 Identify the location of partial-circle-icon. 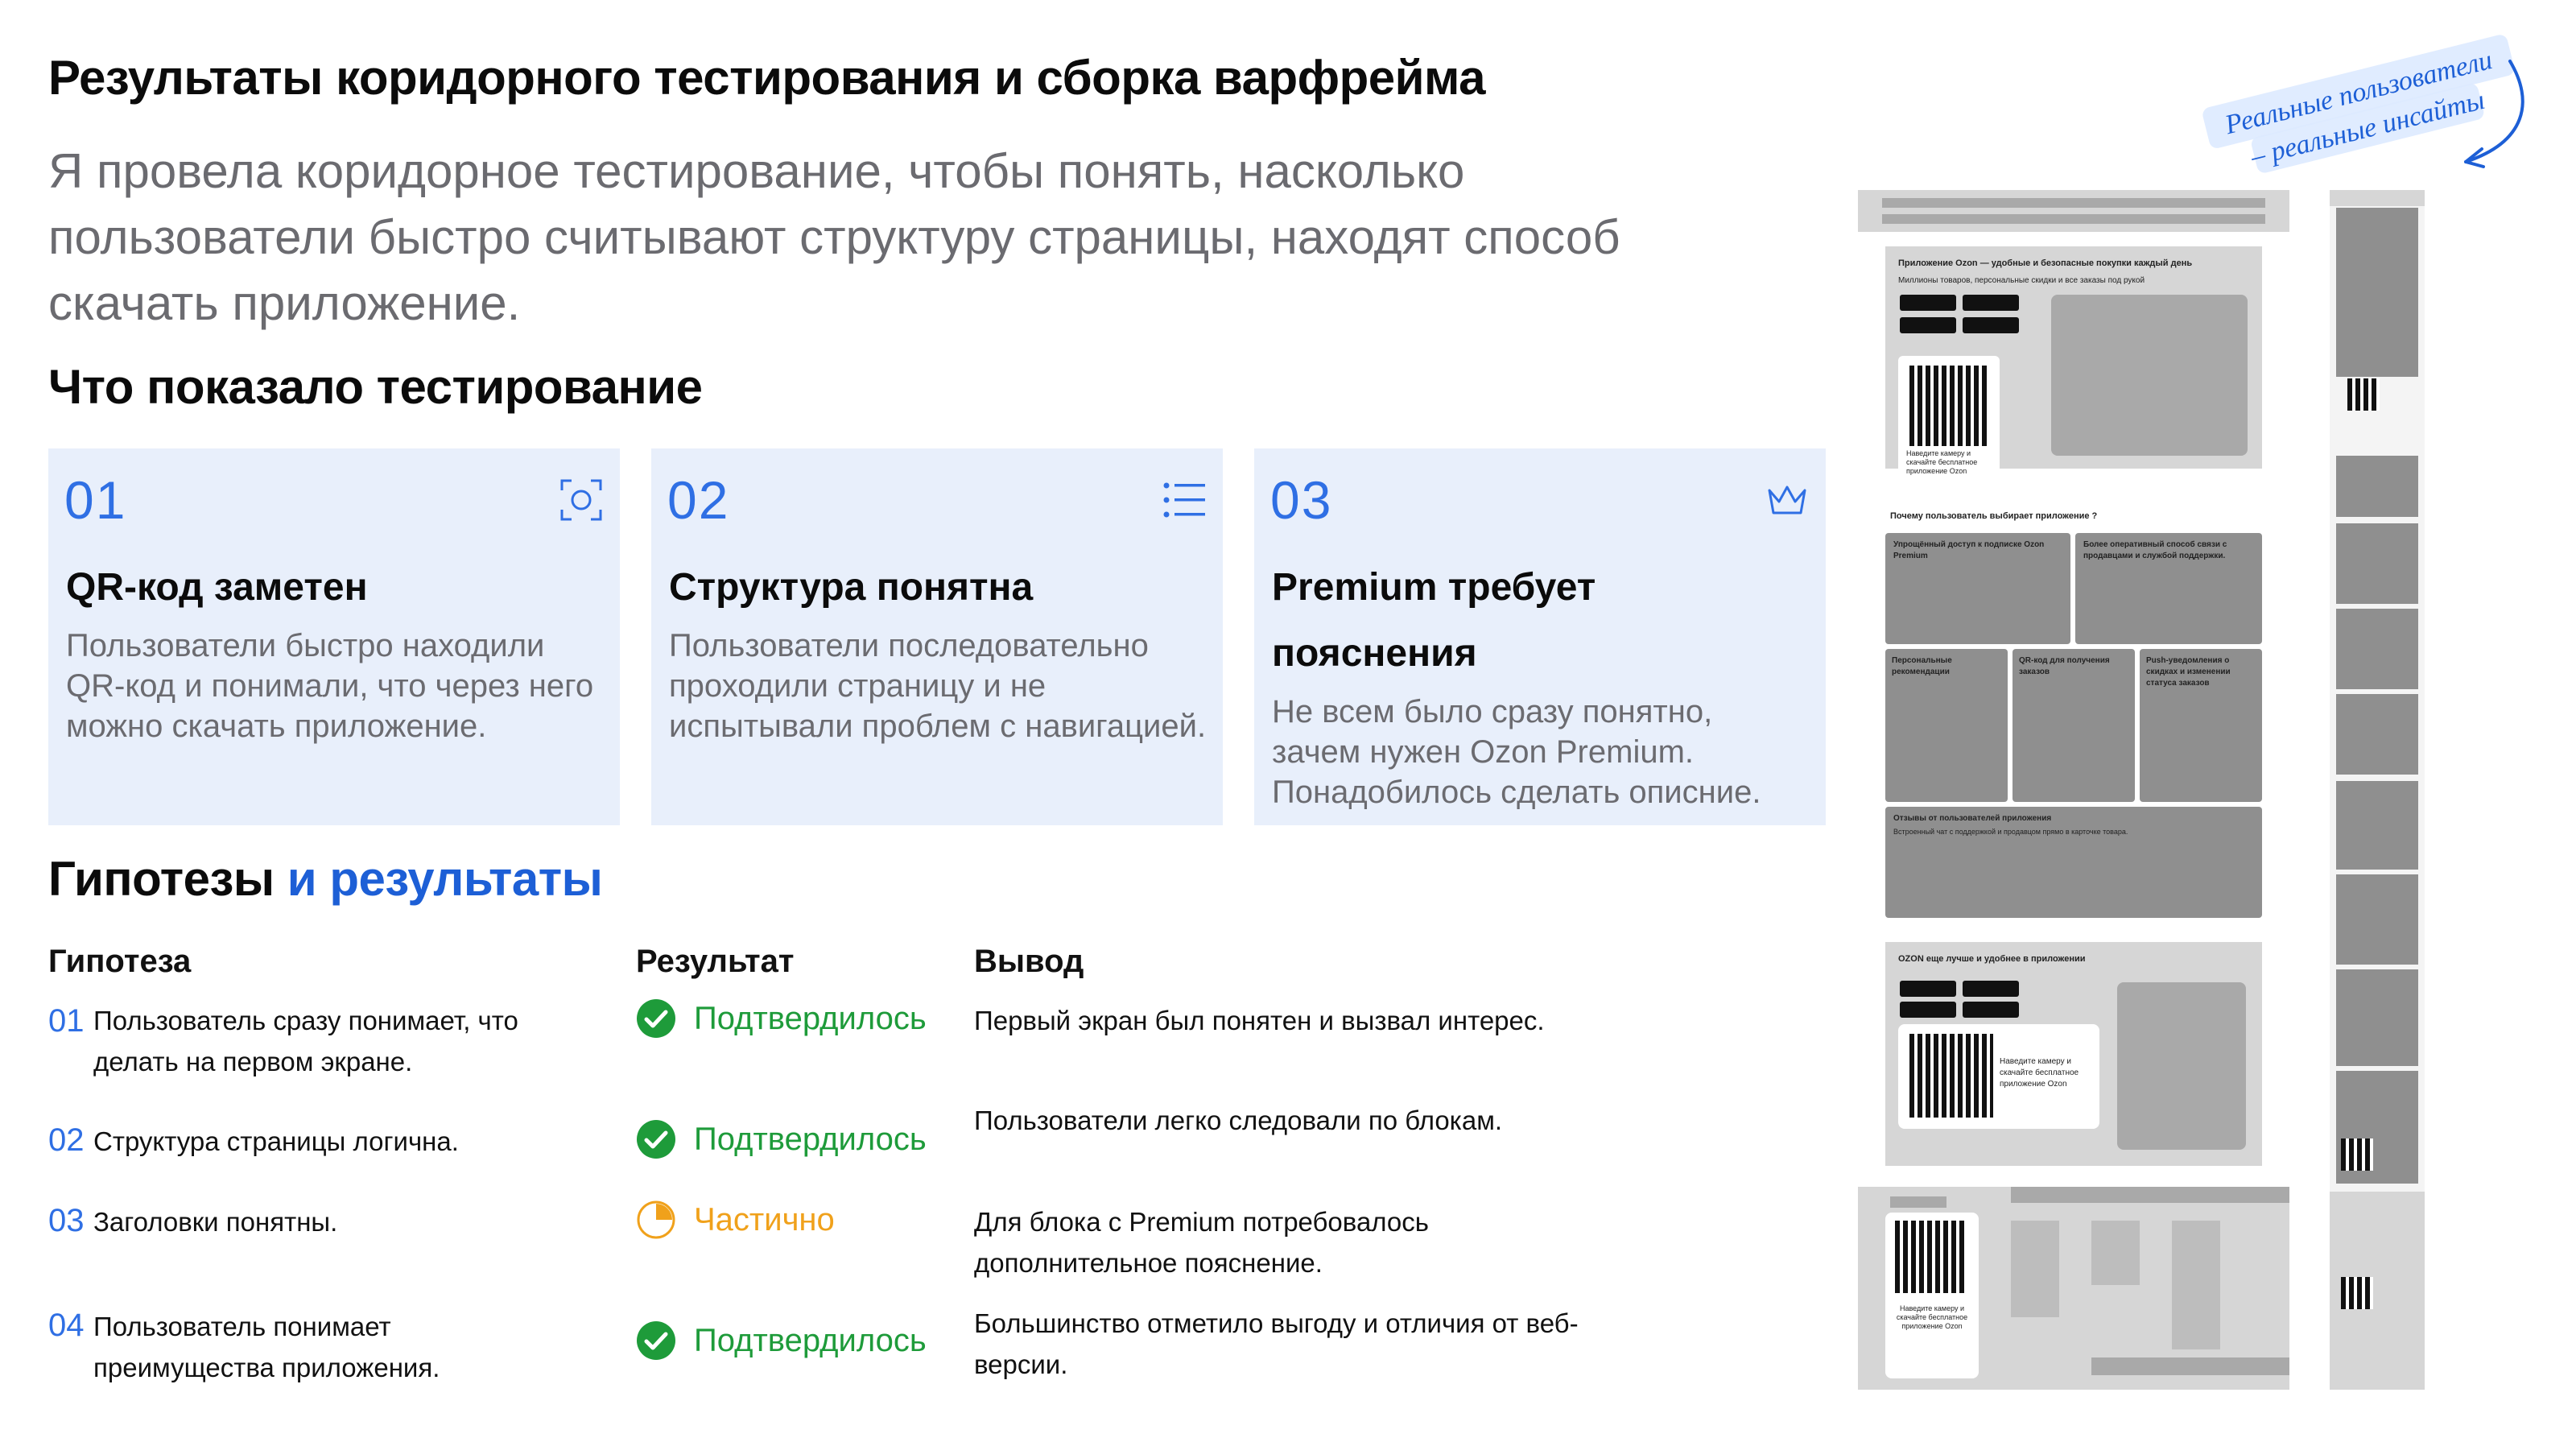
(656, 1219).